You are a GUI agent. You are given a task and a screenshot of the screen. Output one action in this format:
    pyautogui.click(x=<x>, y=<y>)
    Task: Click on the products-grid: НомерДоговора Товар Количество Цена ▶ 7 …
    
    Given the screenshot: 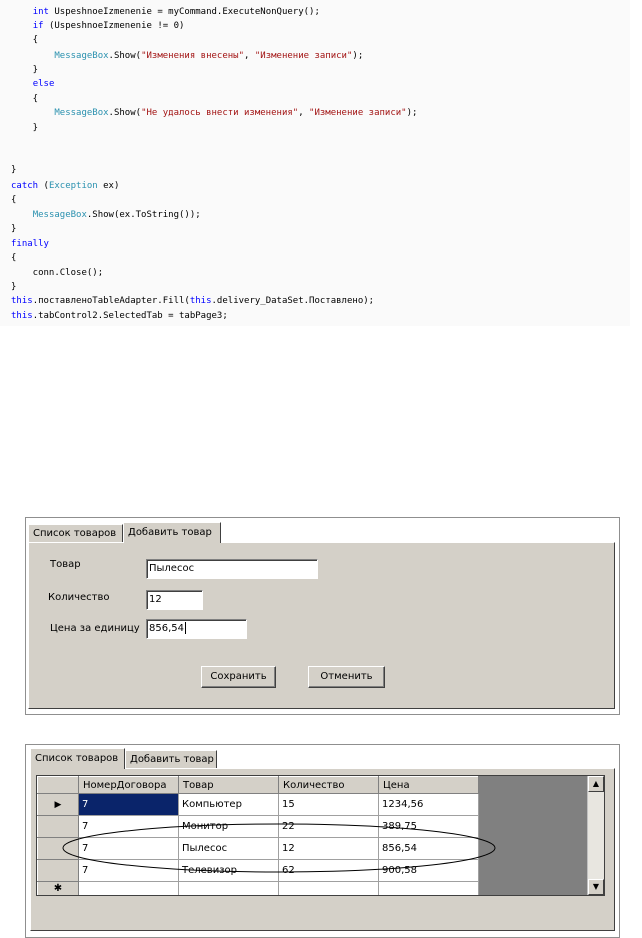 What is the action you would take?
    pyautogui.click(x=320, y=835)
    